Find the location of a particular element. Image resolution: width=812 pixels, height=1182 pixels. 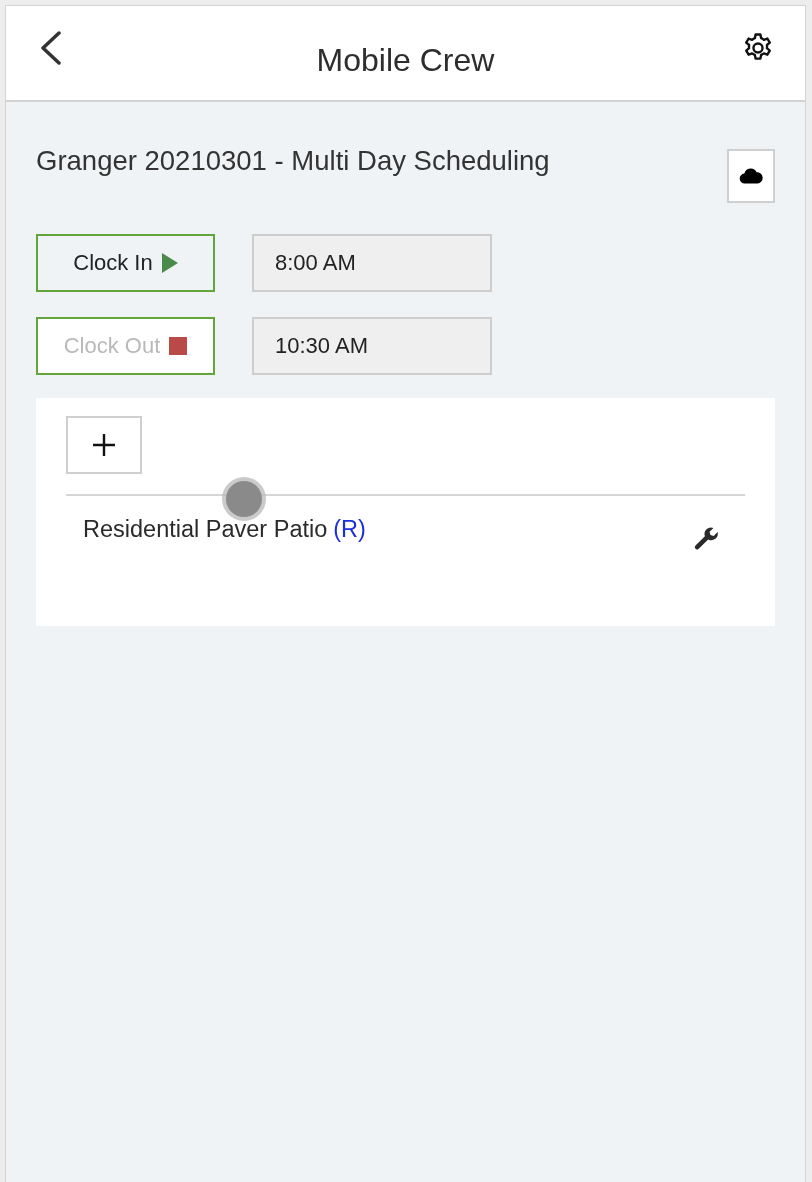

stop-icon is located at coordinates (178, 346).